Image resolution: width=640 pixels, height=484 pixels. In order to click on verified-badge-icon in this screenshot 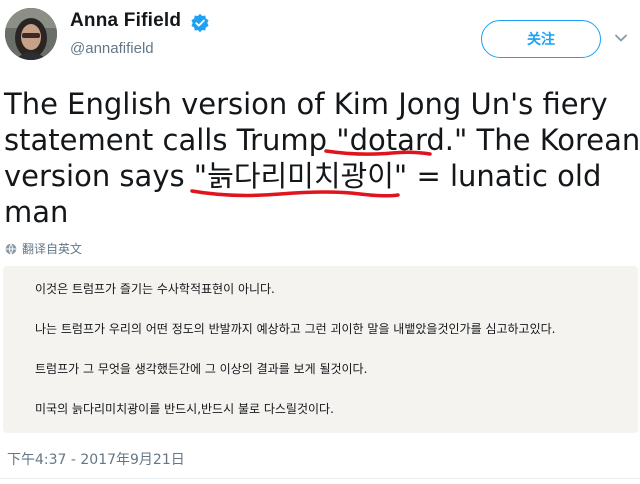, I will do `click(200, 23)`.